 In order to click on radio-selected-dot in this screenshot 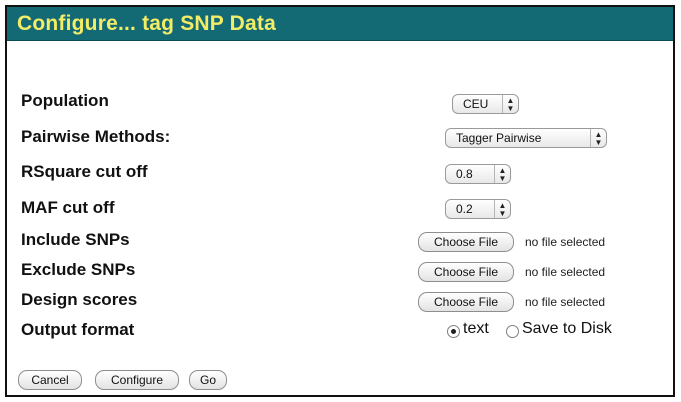, I will do `click(453, 331)`.